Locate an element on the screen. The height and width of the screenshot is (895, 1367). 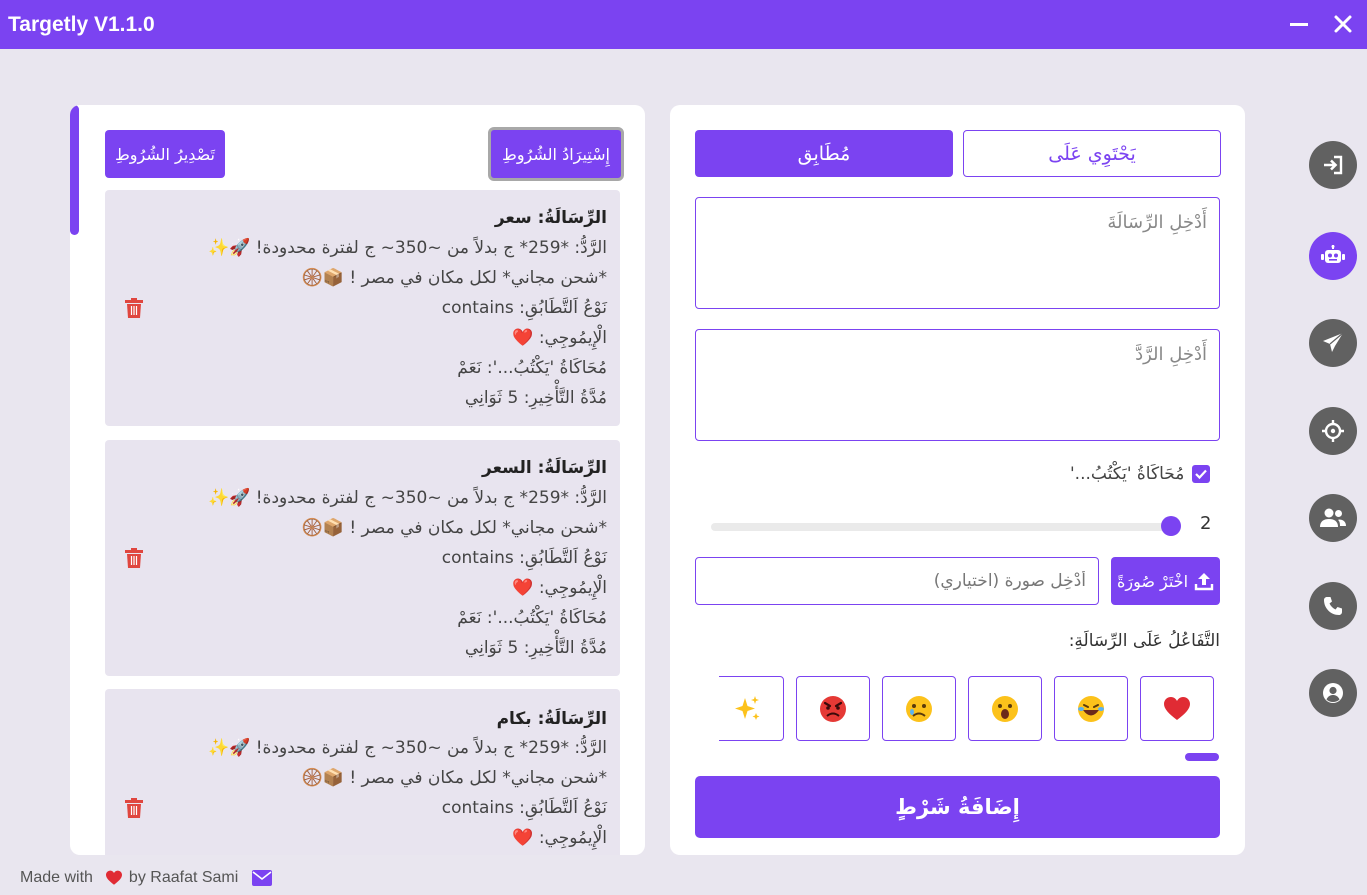
crying-emoji-icon is located at coordinates (919, 708).